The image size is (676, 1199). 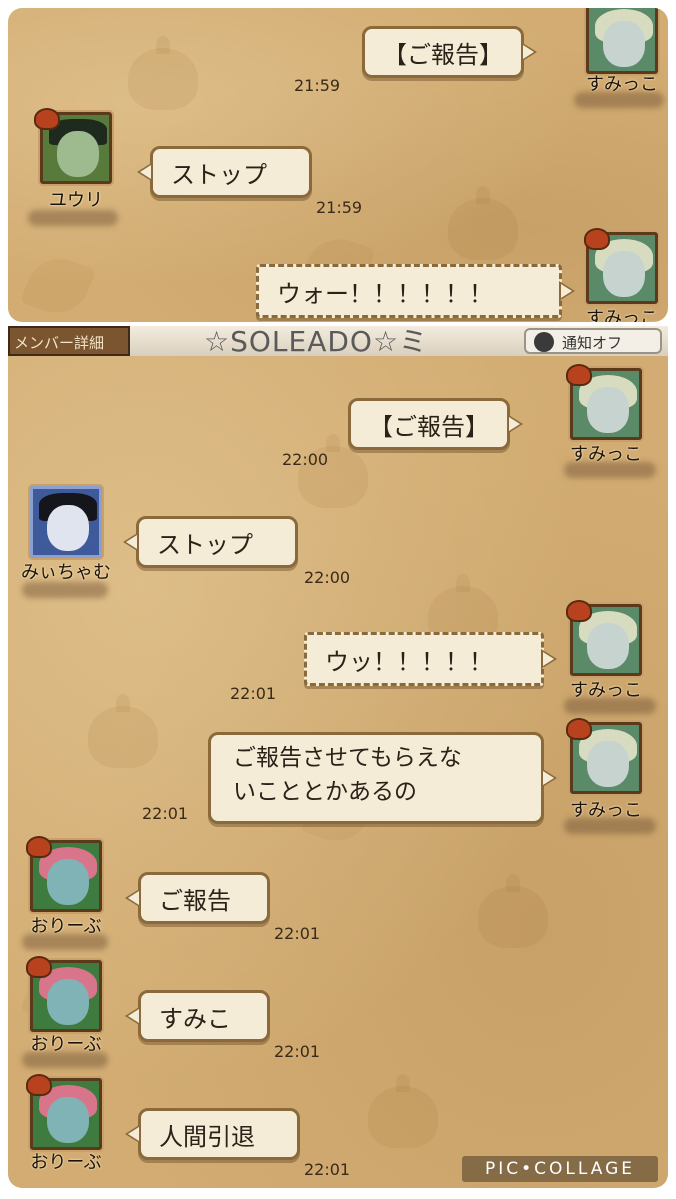 What do you see at coordinates (66, 1162) in the screenshot?
I see `sender-name: おりーぶ` at bounding box center [66, 1162].